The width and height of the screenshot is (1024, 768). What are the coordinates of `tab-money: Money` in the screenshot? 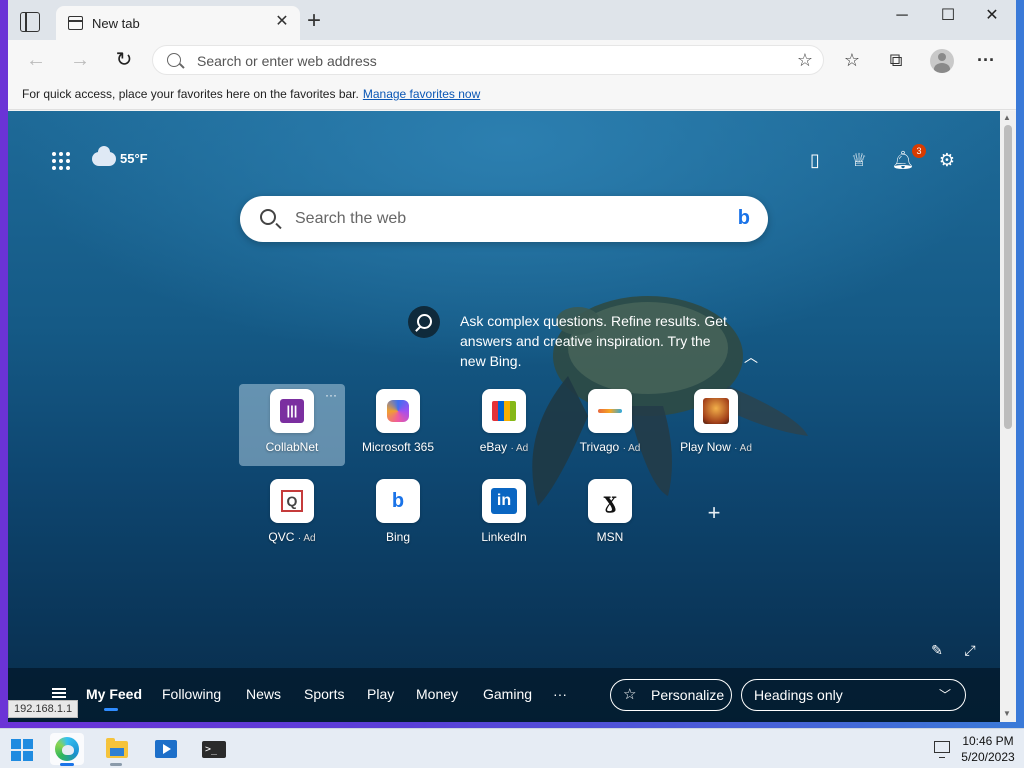 It's located at (437, 694).